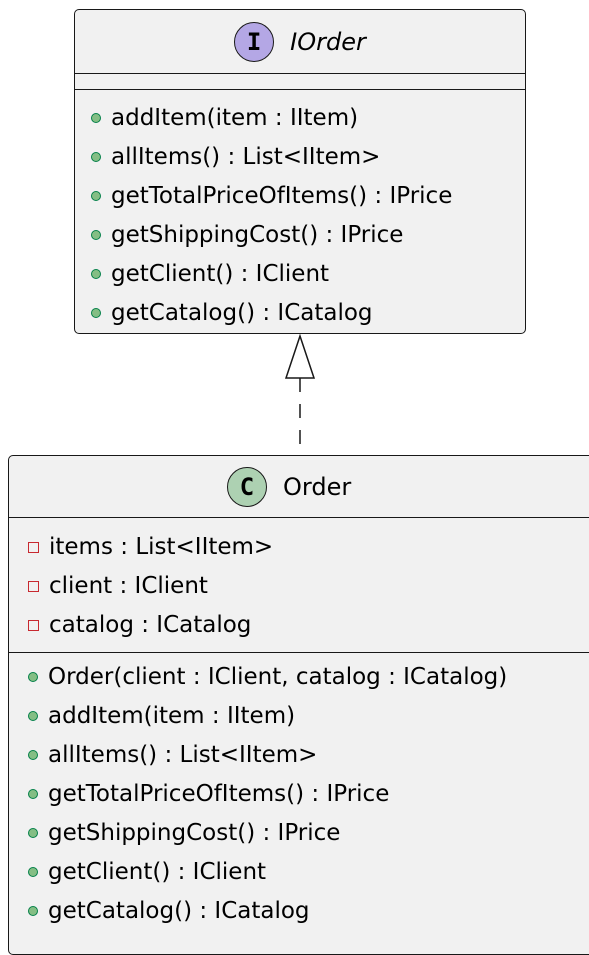 The width and height of the screenshot is (589, 955). I want to click on interface-header: I IOrder, so click(300, 42).